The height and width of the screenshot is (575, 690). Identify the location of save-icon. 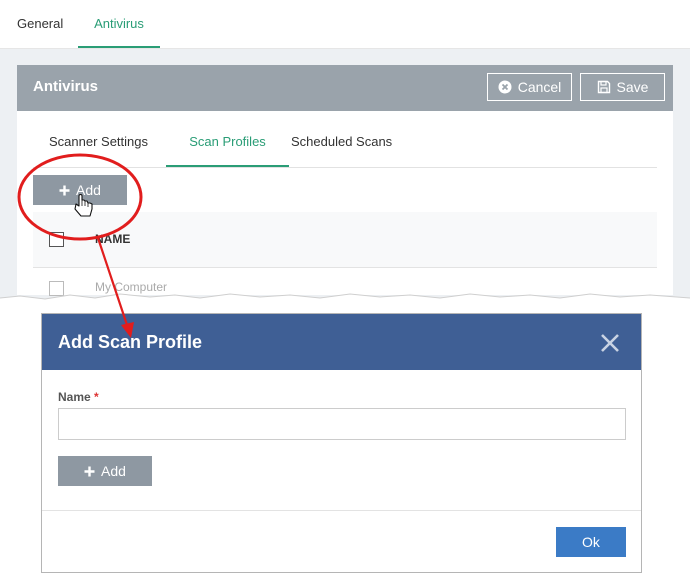
(603, 87).